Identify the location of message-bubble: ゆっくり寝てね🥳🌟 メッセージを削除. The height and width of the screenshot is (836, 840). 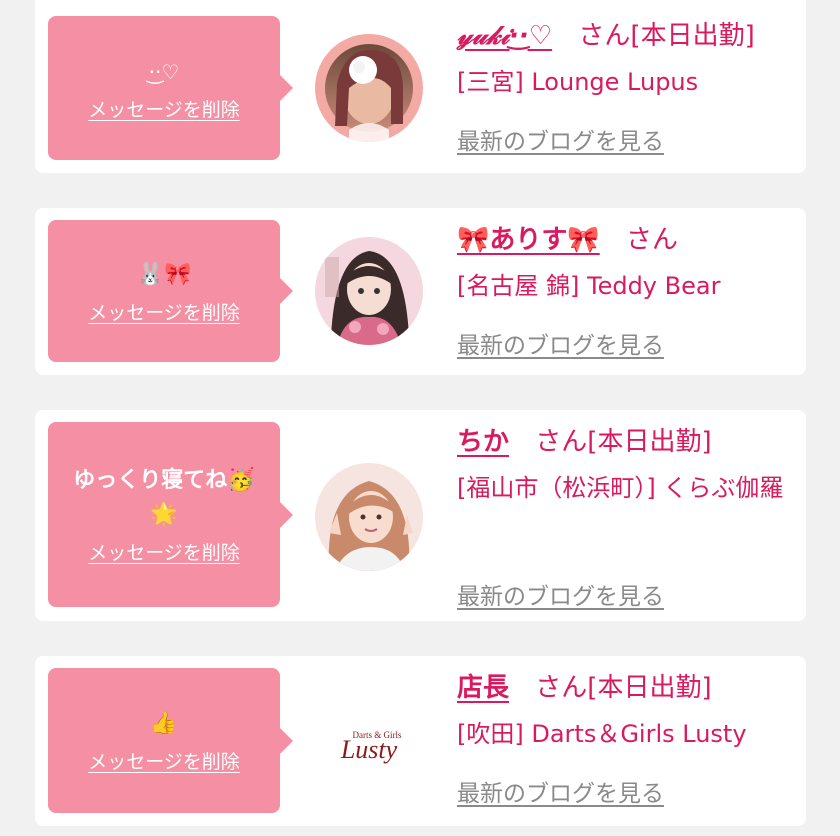
(170, 514).